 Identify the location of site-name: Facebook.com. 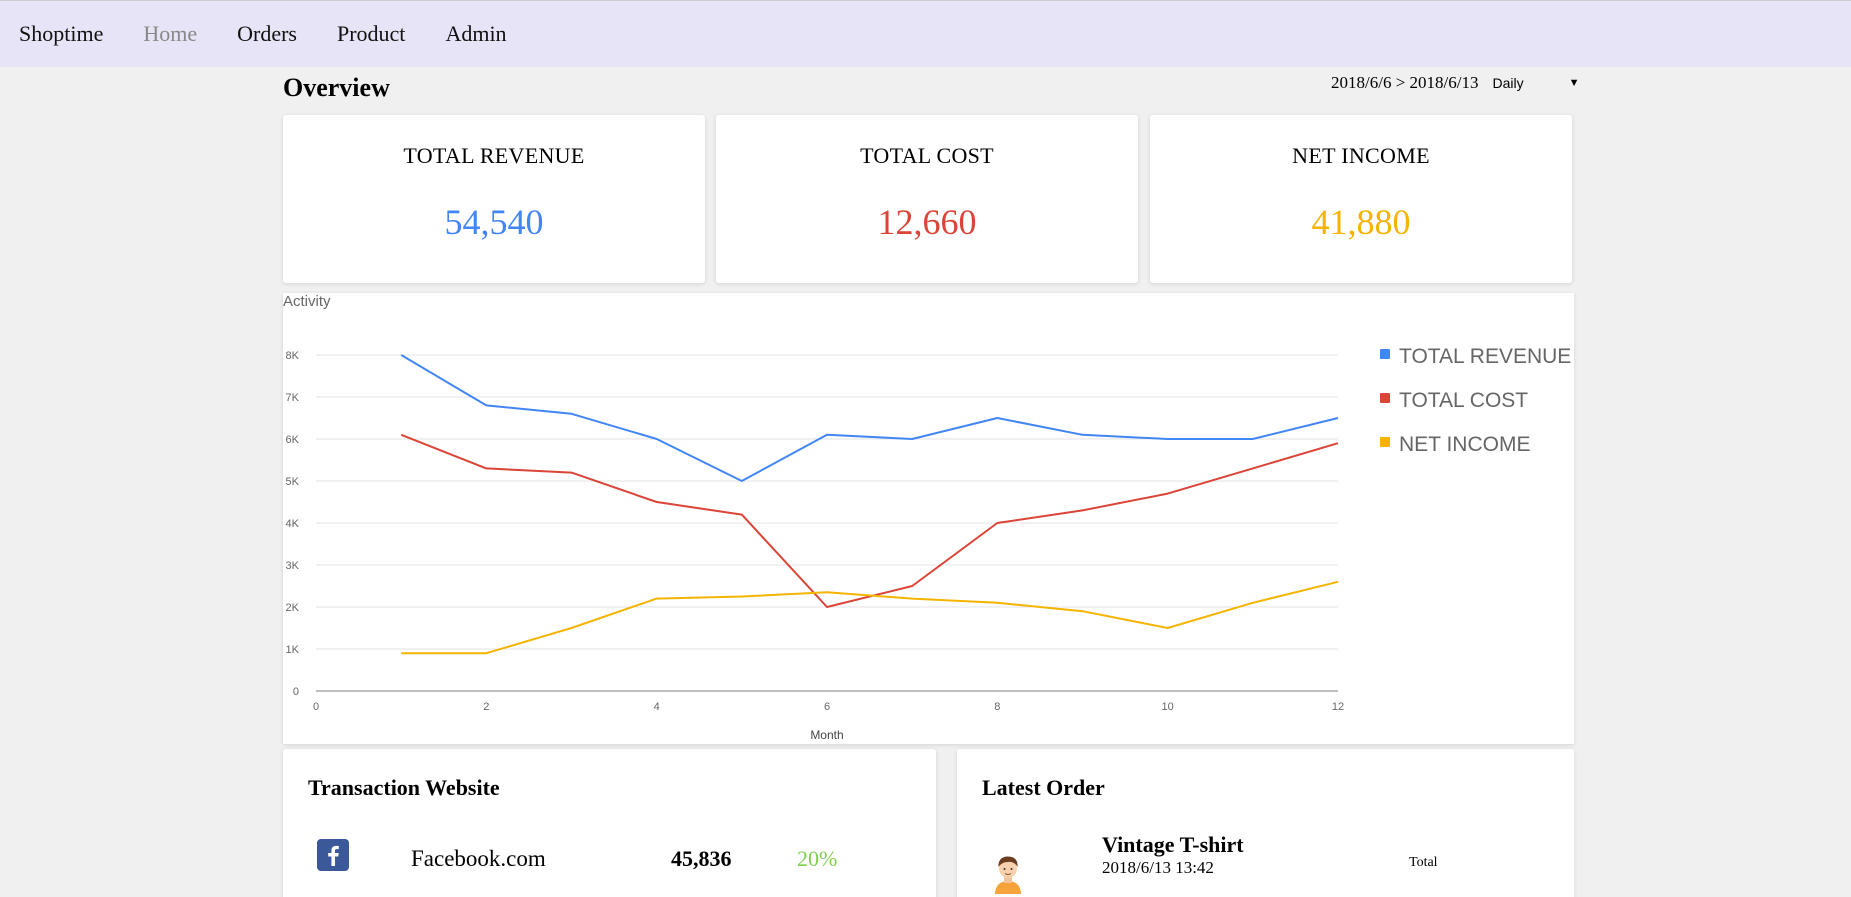
(478, 858).